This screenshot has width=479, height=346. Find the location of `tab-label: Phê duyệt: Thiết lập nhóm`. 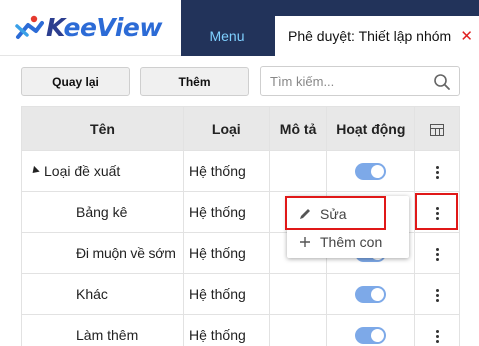

tab-label: Phê duyệt: Thiết lập nhóm is located at coordinates (370, 36).